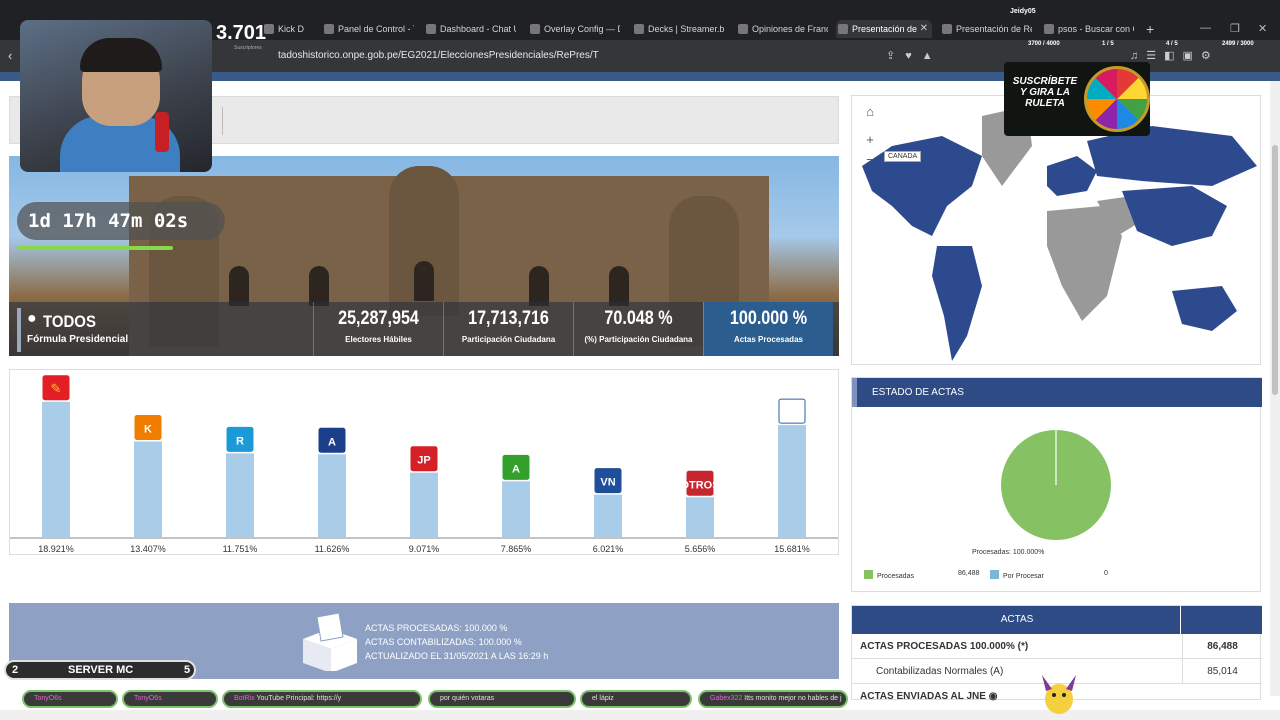 The width and height of the screenshot is (1280, 720). What do you see at coordinates (1235, 28) in the screenshot?
I see `maximize-icon: ❐` at bounding box center [1235, 28].